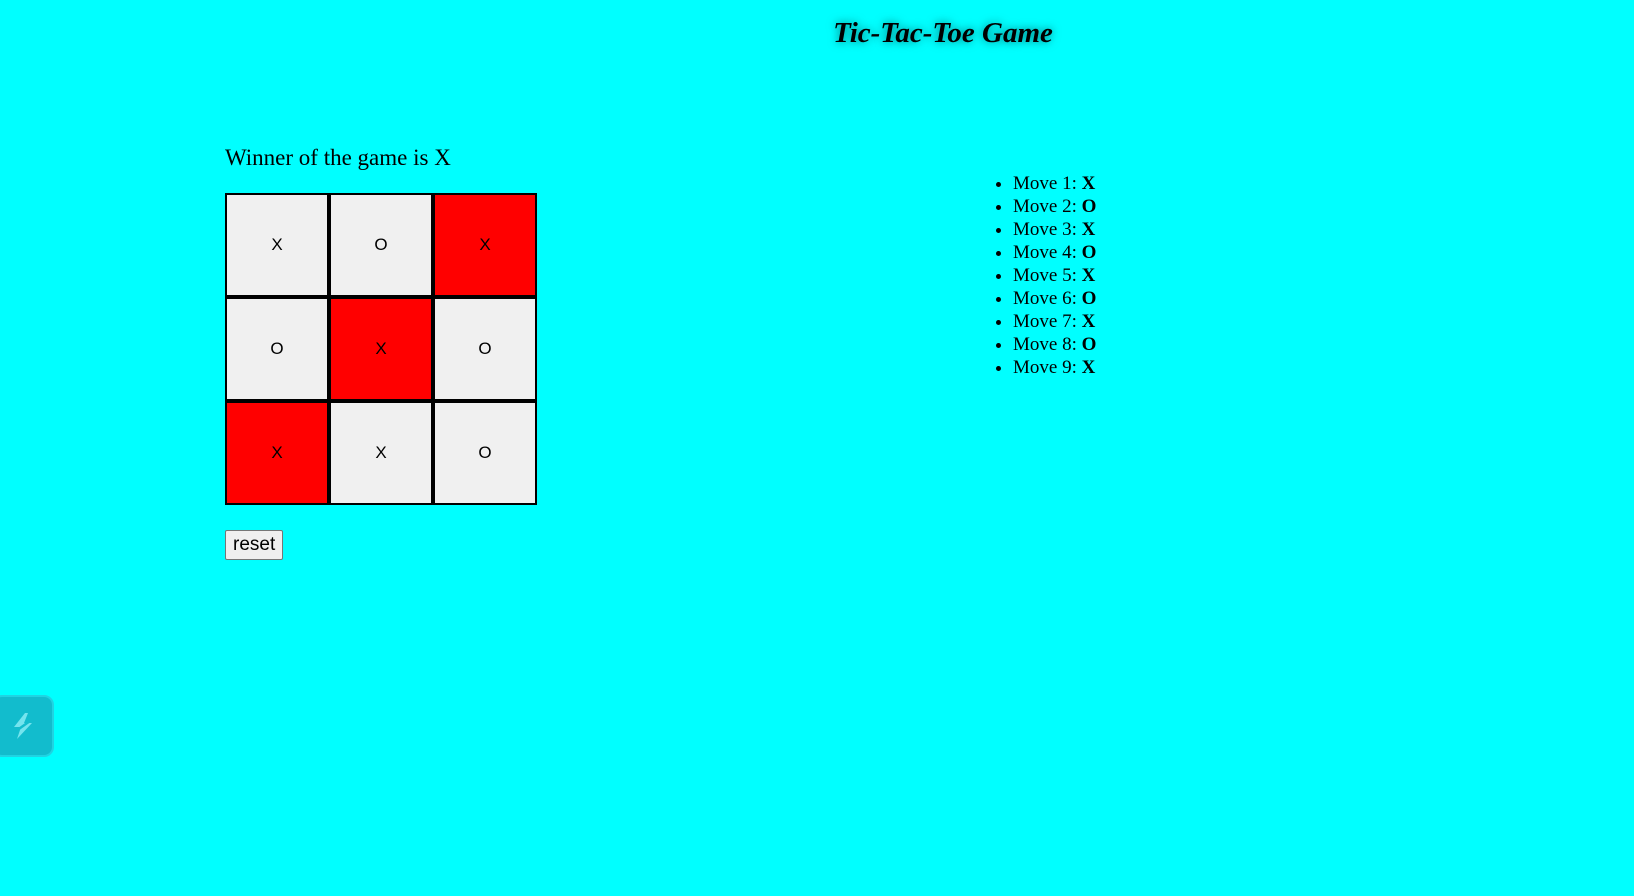 The width and height of the screenshot is (1634, 896). I want to click on move-label: Move 6:, so click(1045, 298).